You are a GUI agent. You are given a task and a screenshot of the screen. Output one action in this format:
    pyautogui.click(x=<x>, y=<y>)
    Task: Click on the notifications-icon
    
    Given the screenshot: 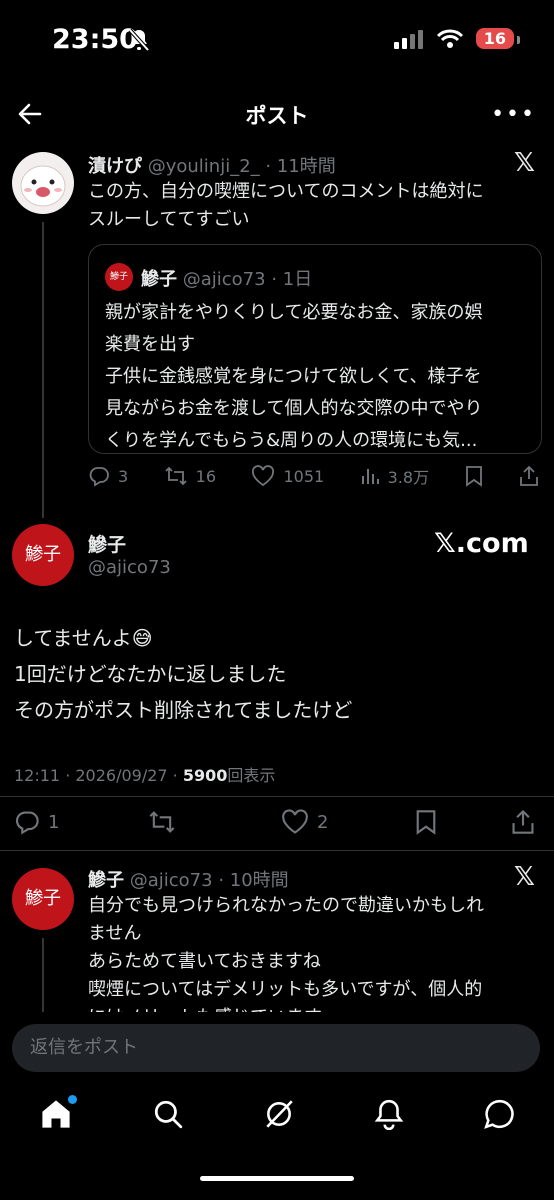 What is the action you would take?
    pyautogui.click(x=389, y=1116)
    